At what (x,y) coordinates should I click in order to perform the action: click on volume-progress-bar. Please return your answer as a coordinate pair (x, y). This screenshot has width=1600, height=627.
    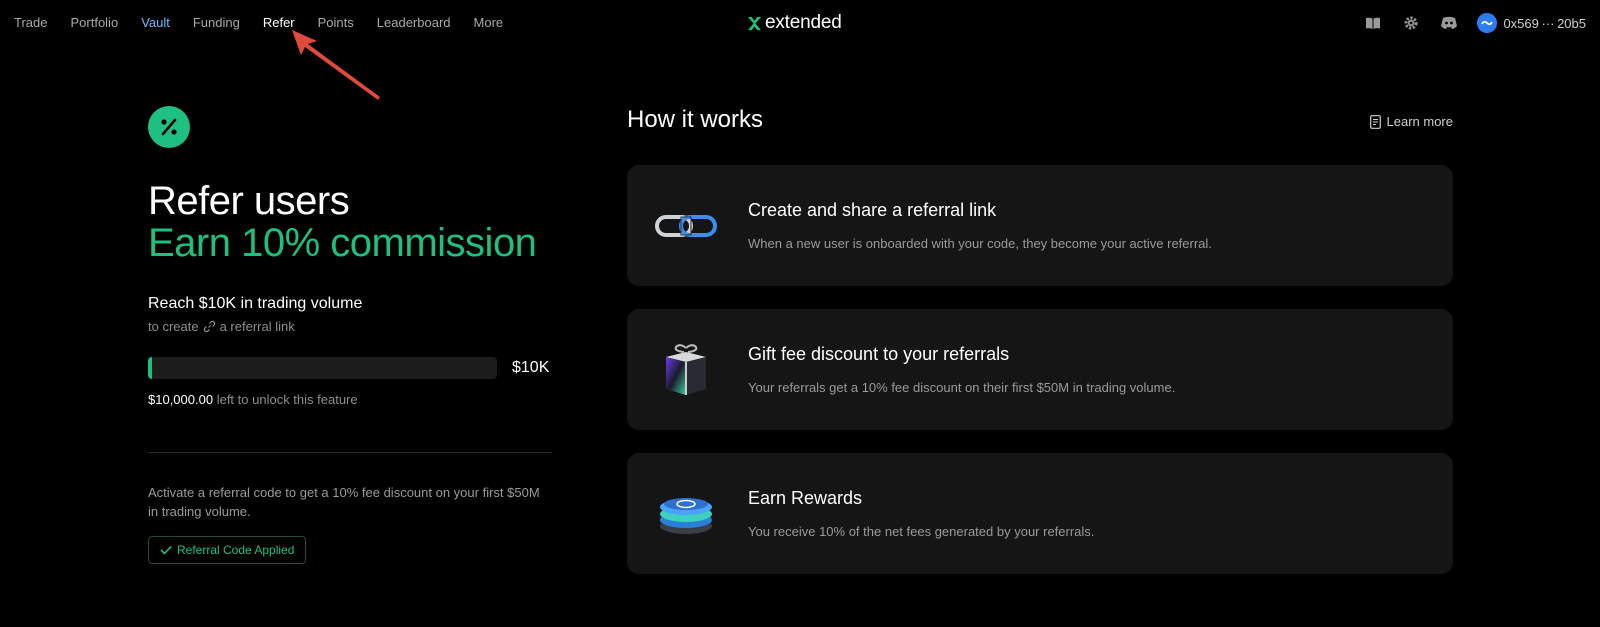
    Looking at the image, I should click on (322, 368).